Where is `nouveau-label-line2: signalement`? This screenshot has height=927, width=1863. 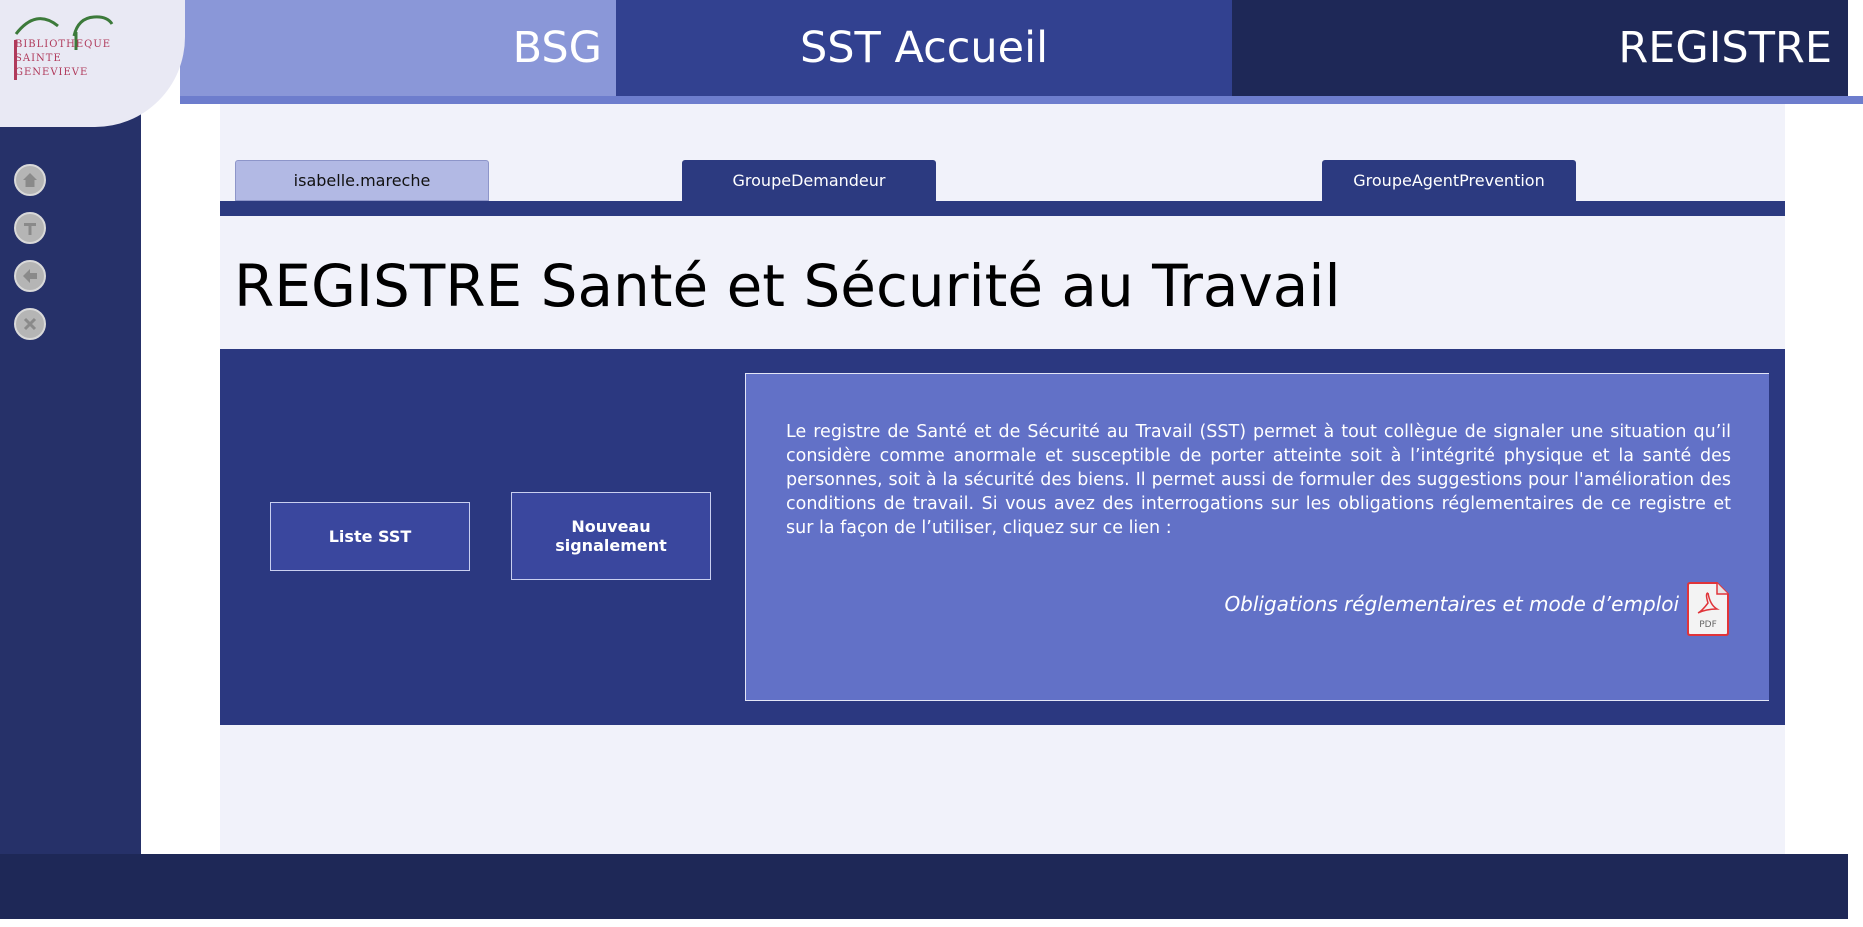 nouveau-label-line2: signalement is located at coordinates (611, 545).